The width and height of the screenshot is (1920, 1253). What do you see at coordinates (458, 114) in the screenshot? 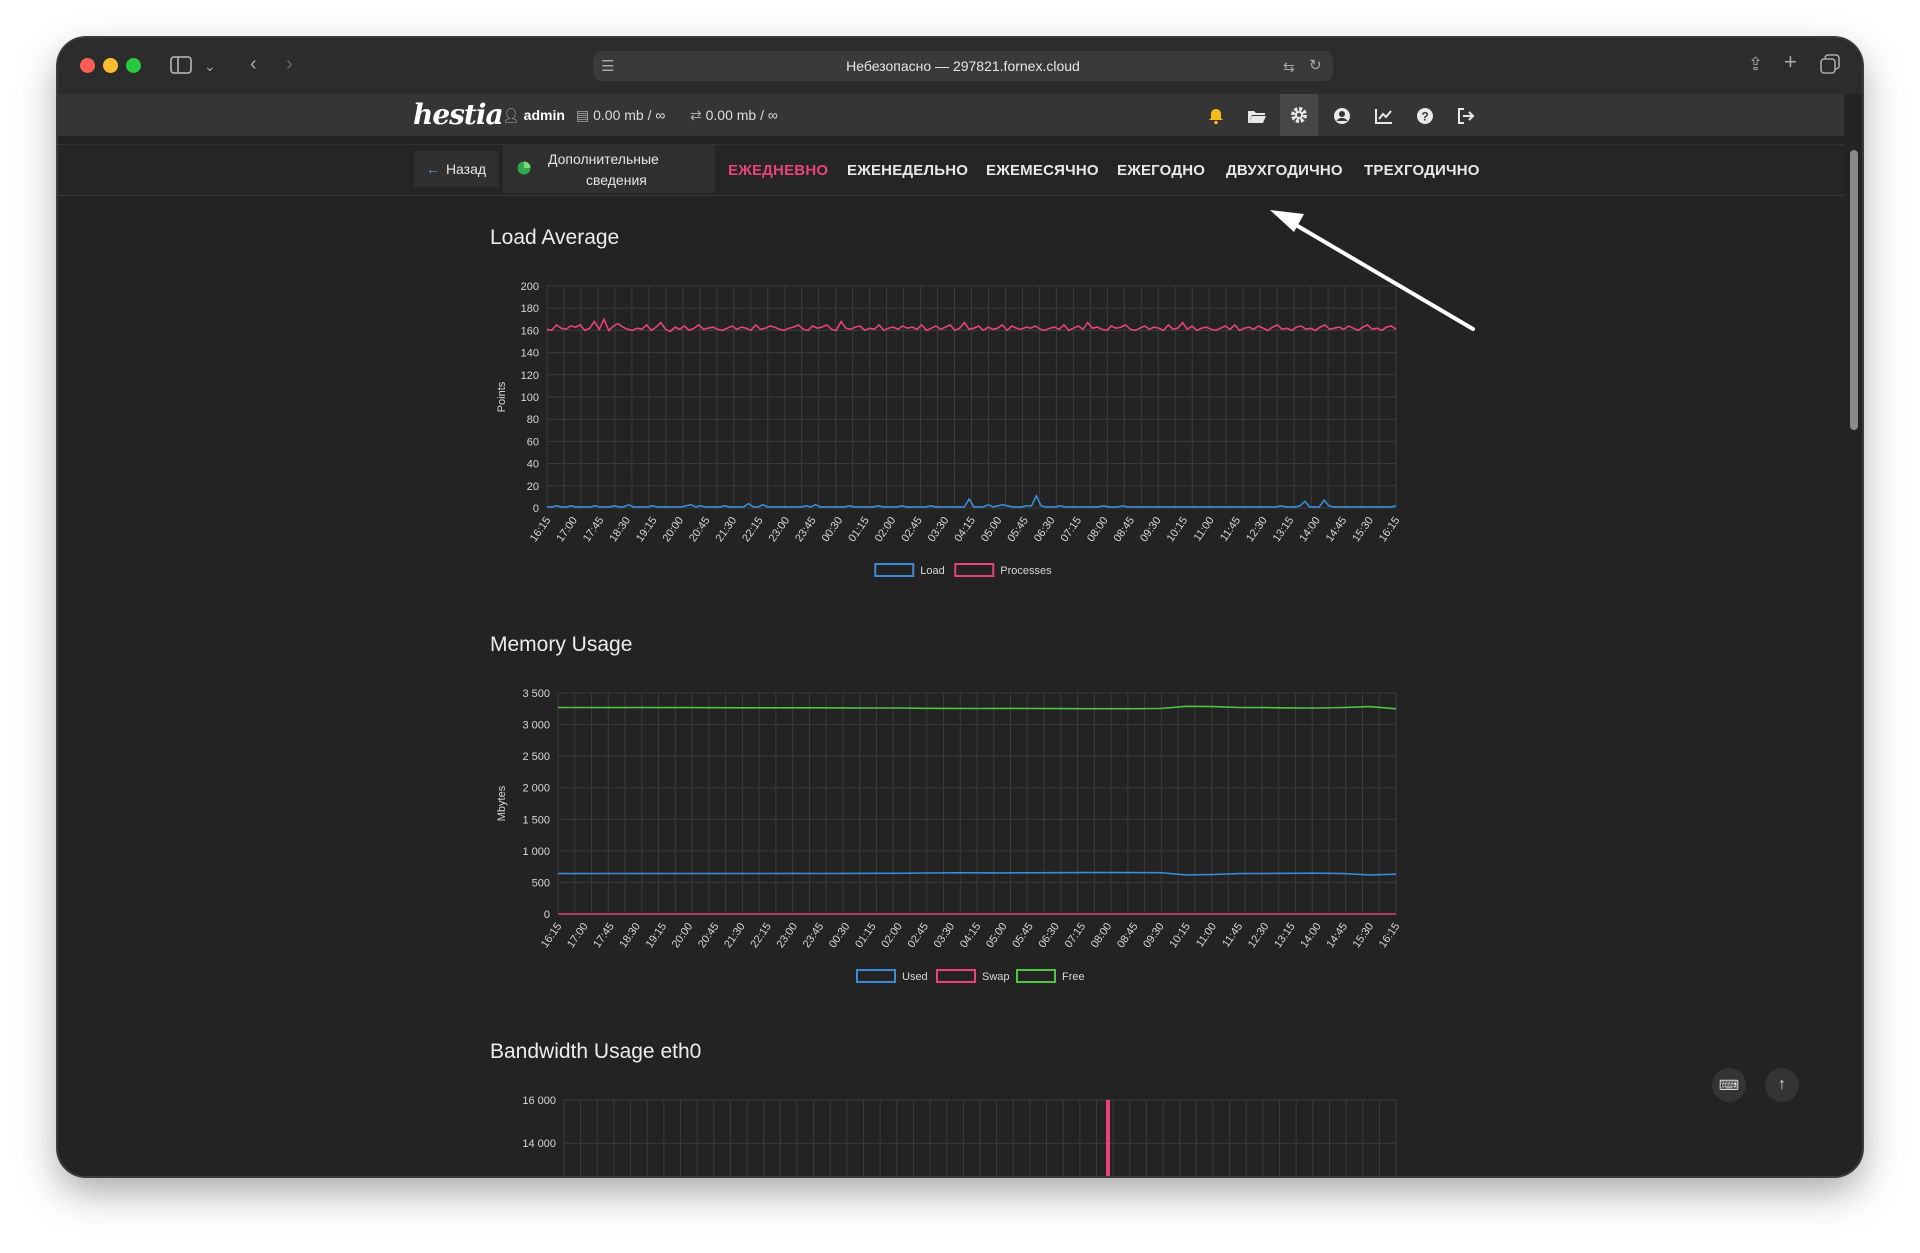
I see `hestia-logo: hestia` at bounding box center [458, 114].